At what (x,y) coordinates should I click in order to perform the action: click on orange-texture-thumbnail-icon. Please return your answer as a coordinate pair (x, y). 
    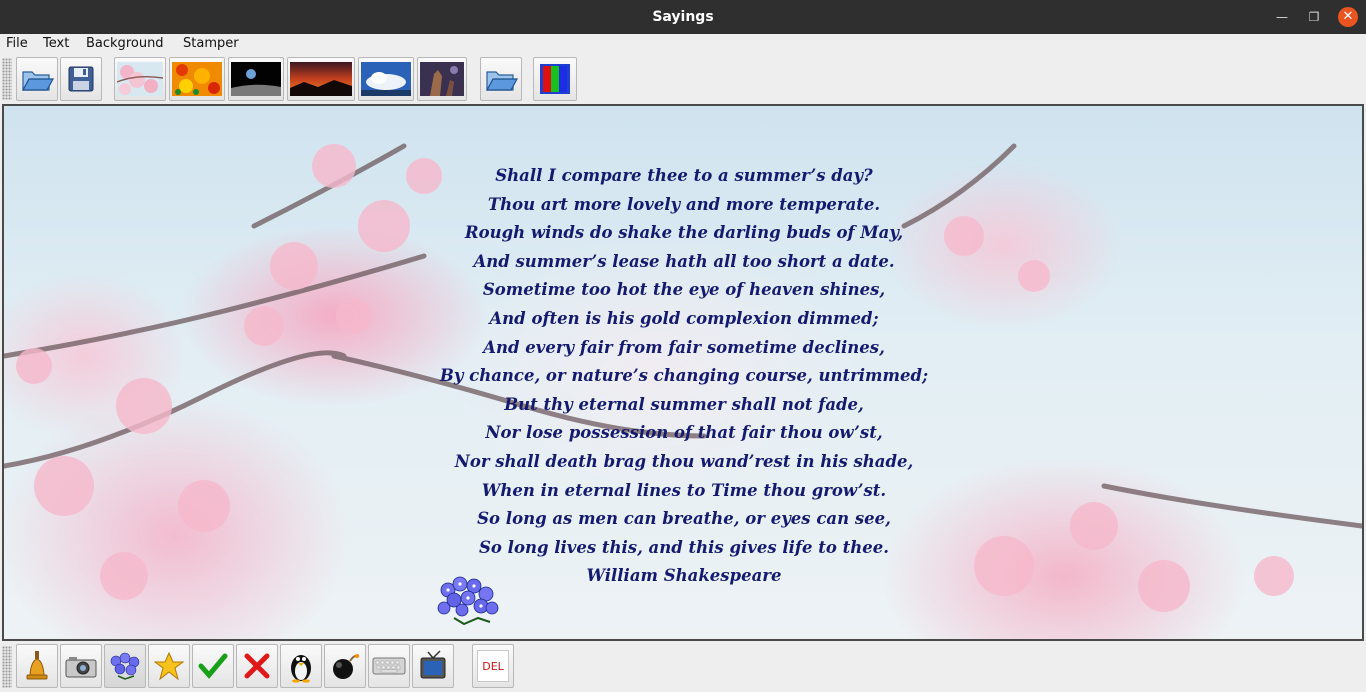
    Looking at the image, I should click on (197, 79).